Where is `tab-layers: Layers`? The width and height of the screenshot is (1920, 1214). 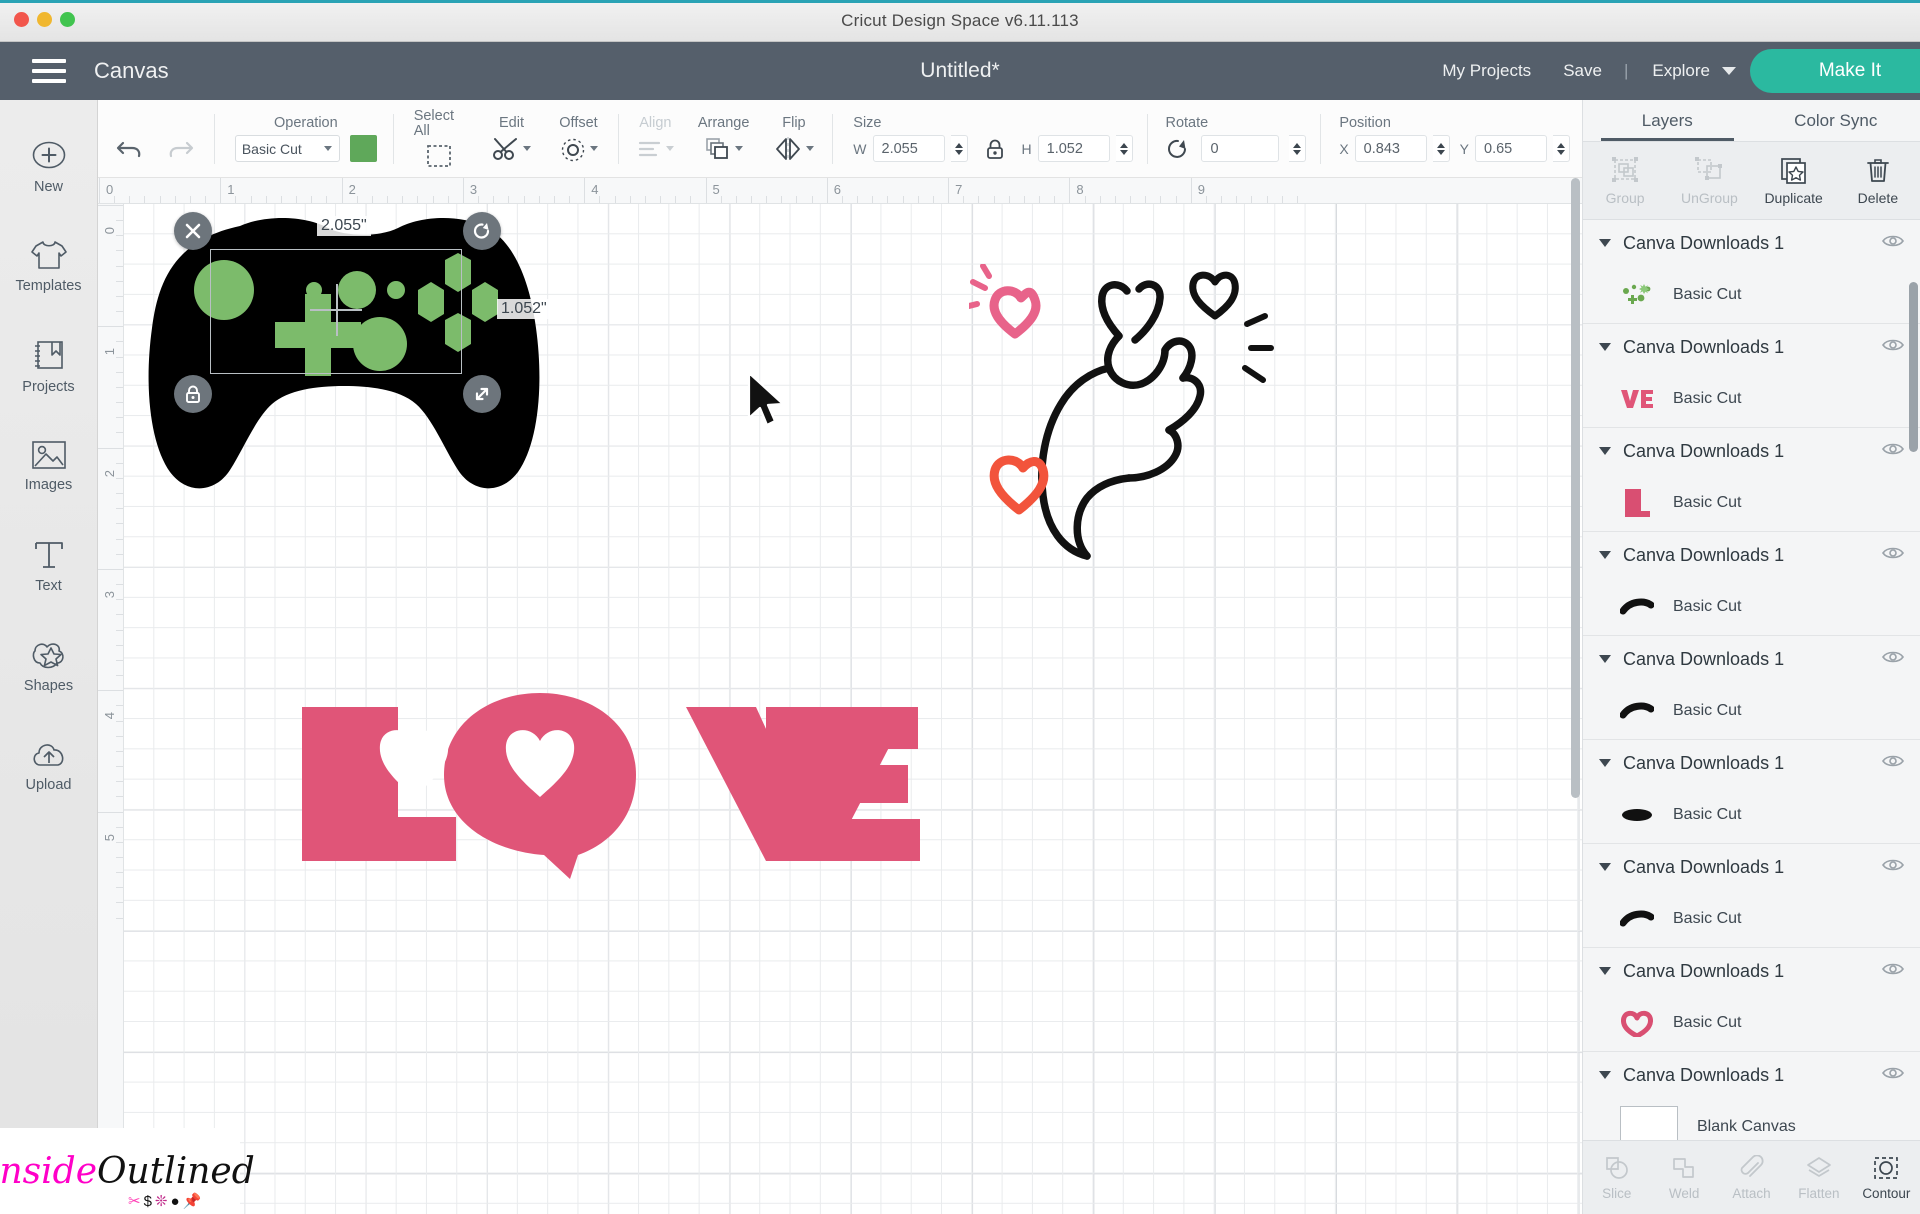 tab-layers: Layers is located at coordinates (1667, 120).